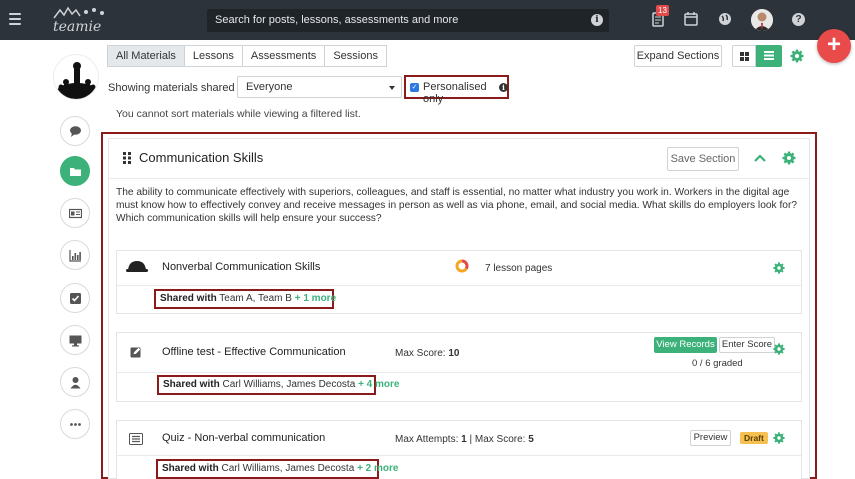  I want to click on edit-pencil-icon, so click(135, 352).